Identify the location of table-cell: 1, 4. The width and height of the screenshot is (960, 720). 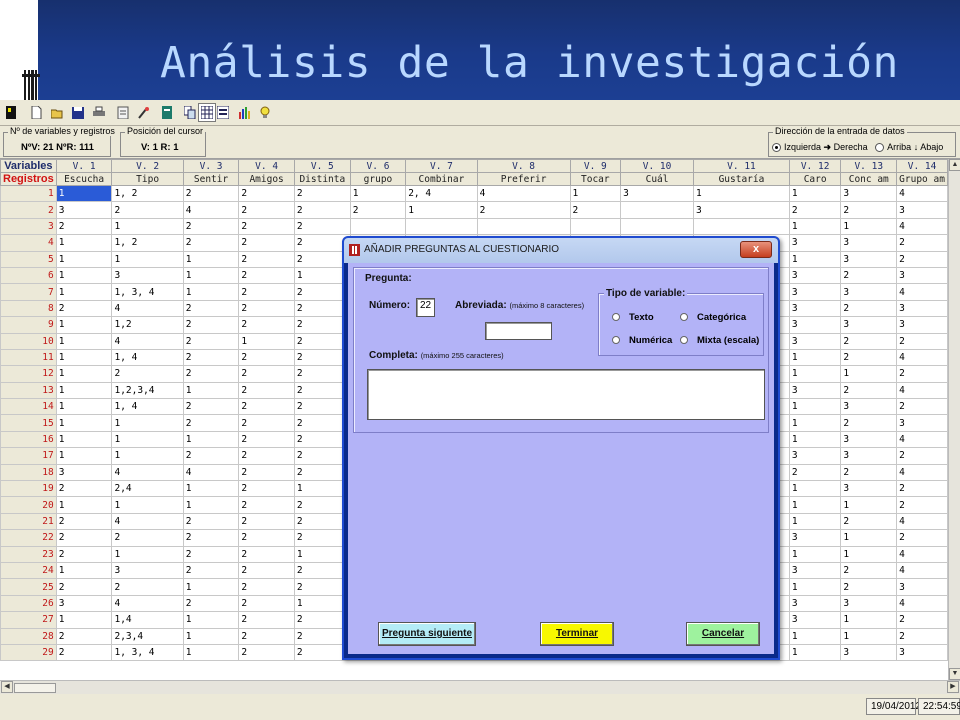
(147, 357).